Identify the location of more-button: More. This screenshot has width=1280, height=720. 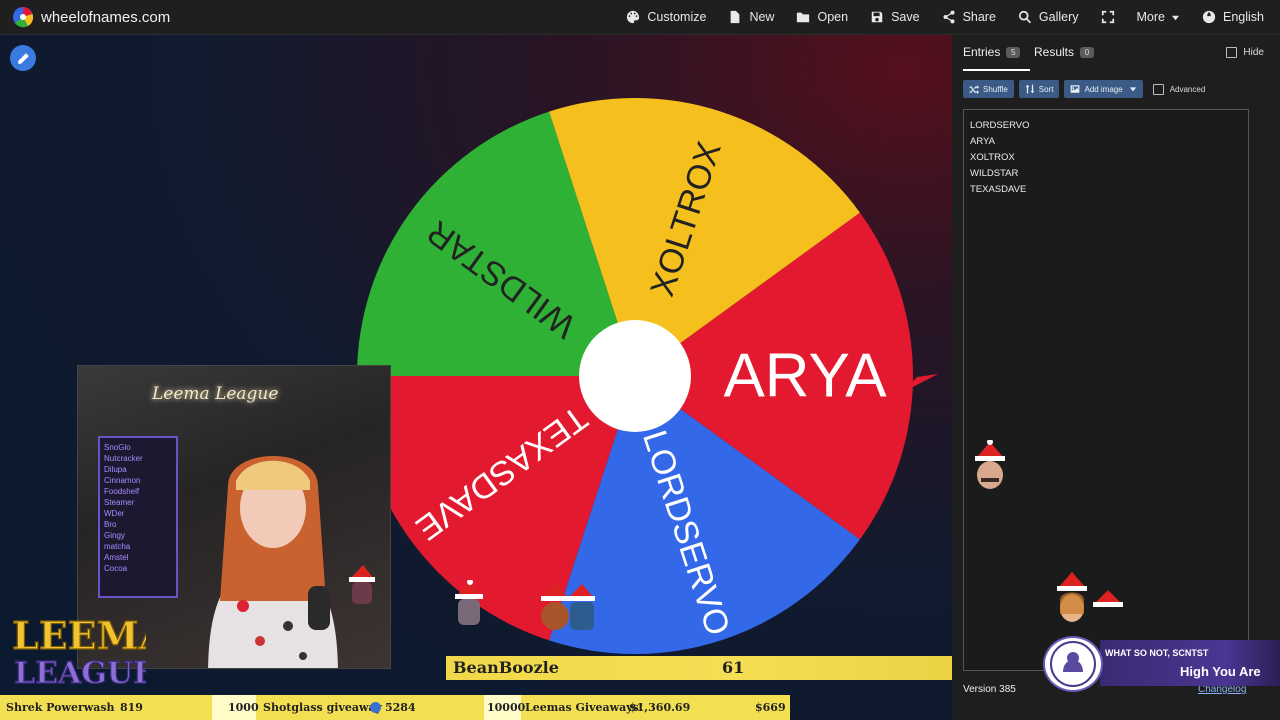
(1158, 17).